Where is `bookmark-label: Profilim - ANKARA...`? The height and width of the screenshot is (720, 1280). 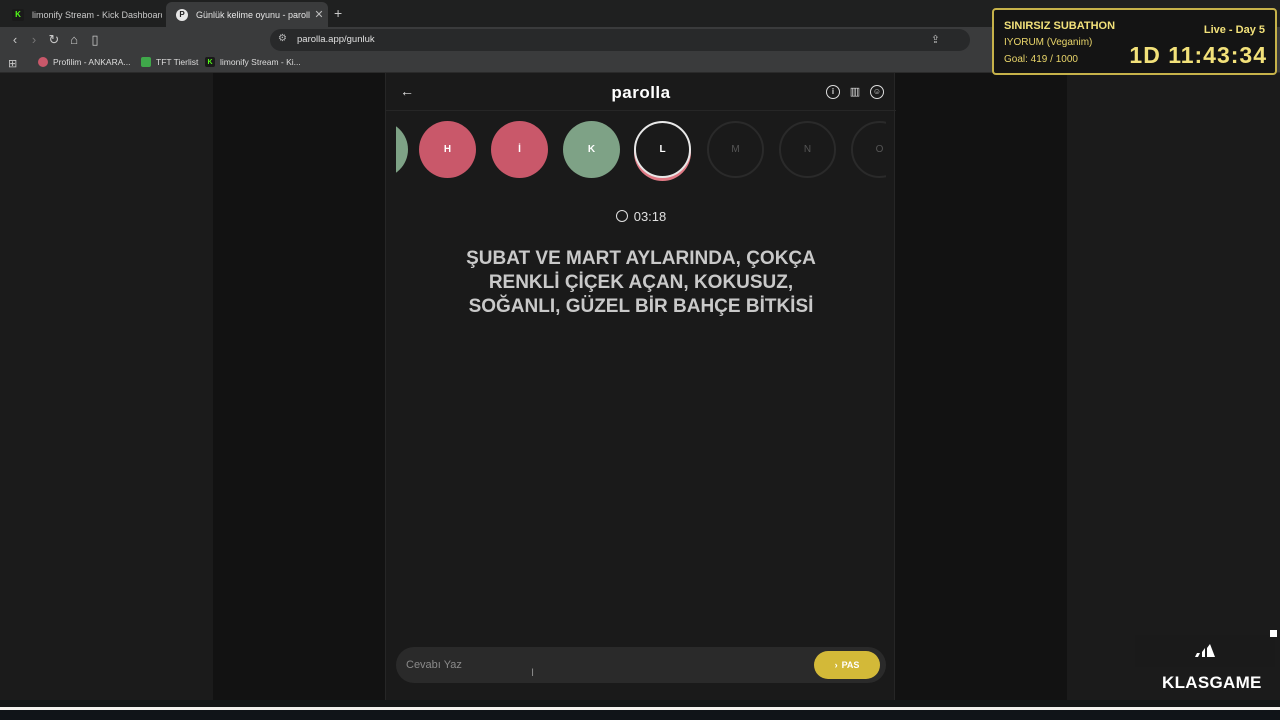 bookmark-label: Profilim - ANKARA... is located at coordinates (92, 62).